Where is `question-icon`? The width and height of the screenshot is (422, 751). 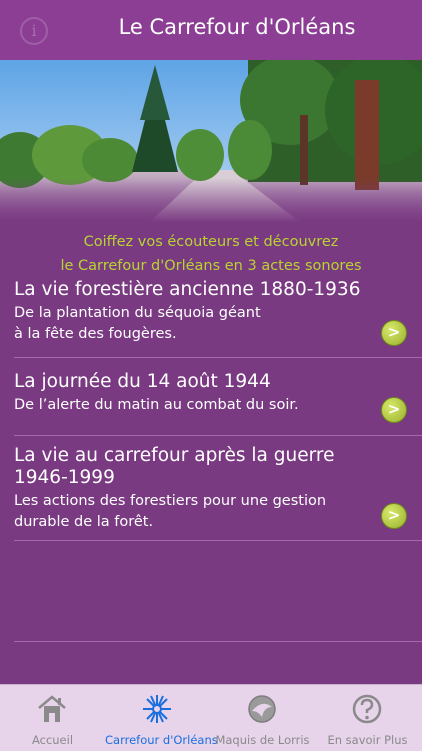
question-icon is located at coordinates (367, 709).